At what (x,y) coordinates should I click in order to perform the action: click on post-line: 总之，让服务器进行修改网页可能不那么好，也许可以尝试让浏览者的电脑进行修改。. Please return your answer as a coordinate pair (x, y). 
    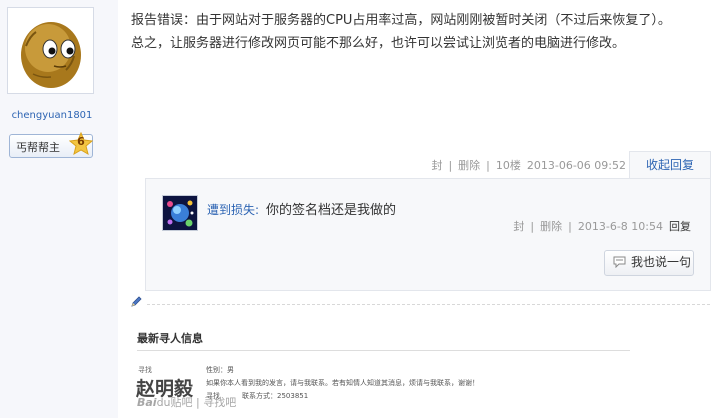
    Looking at the image, I should click on (378, 43).